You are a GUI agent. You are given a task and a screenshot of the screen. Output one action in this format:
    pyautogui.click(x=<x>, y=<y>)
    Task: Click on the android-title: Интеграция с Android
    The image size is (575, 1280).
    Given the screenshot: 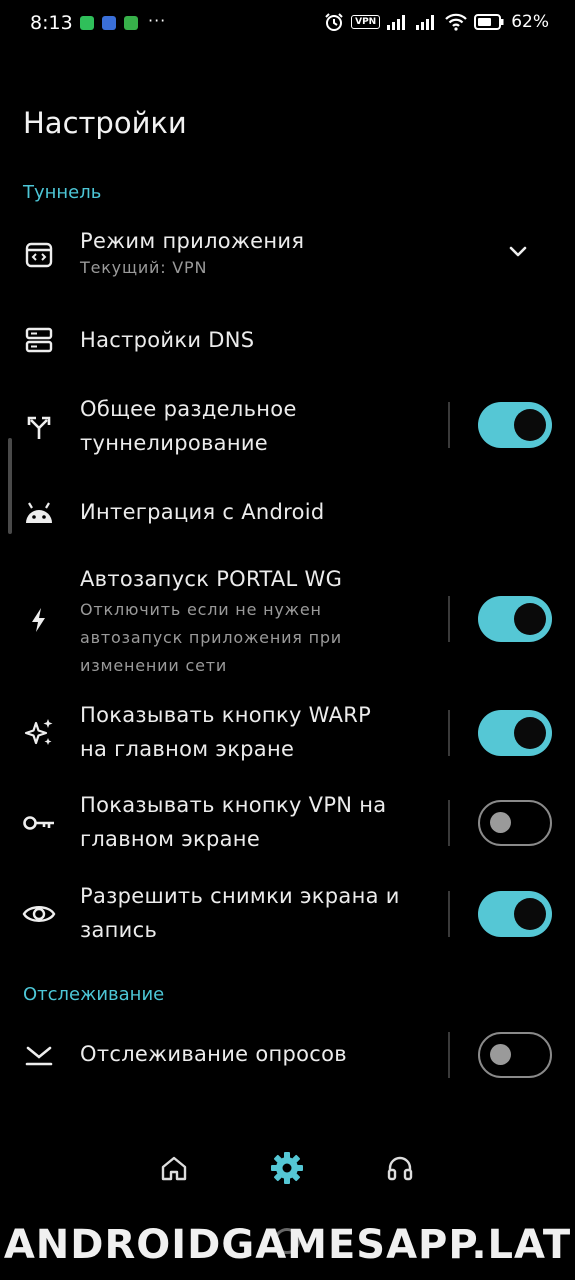 What is the action you would take?
    pyautogui.click(x=202, y=512)
    